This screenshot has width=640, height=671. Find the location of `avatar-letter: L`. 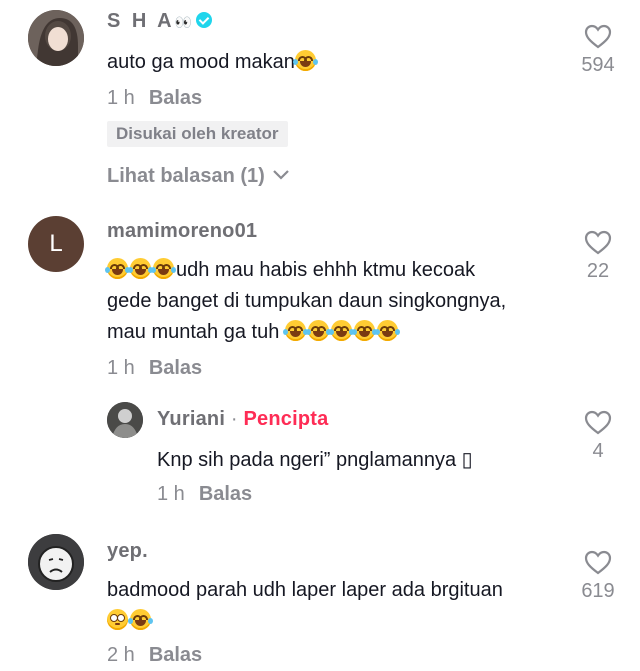

avatar-letter: L is located at coordinates (56, 243).